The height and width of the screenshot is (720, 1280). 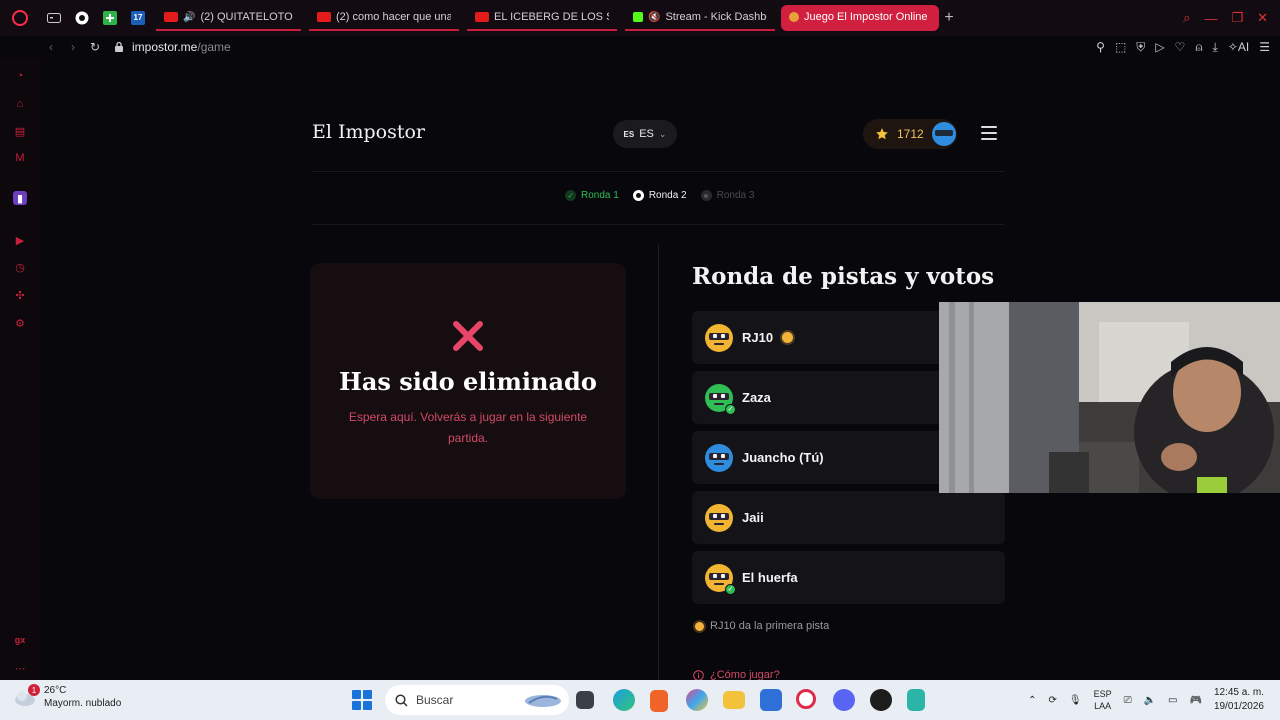 What do you see at coordinates (1150, 700) in the screenshot?
I see `volume-icon: 🔈` at bounding box center [1150, 700].